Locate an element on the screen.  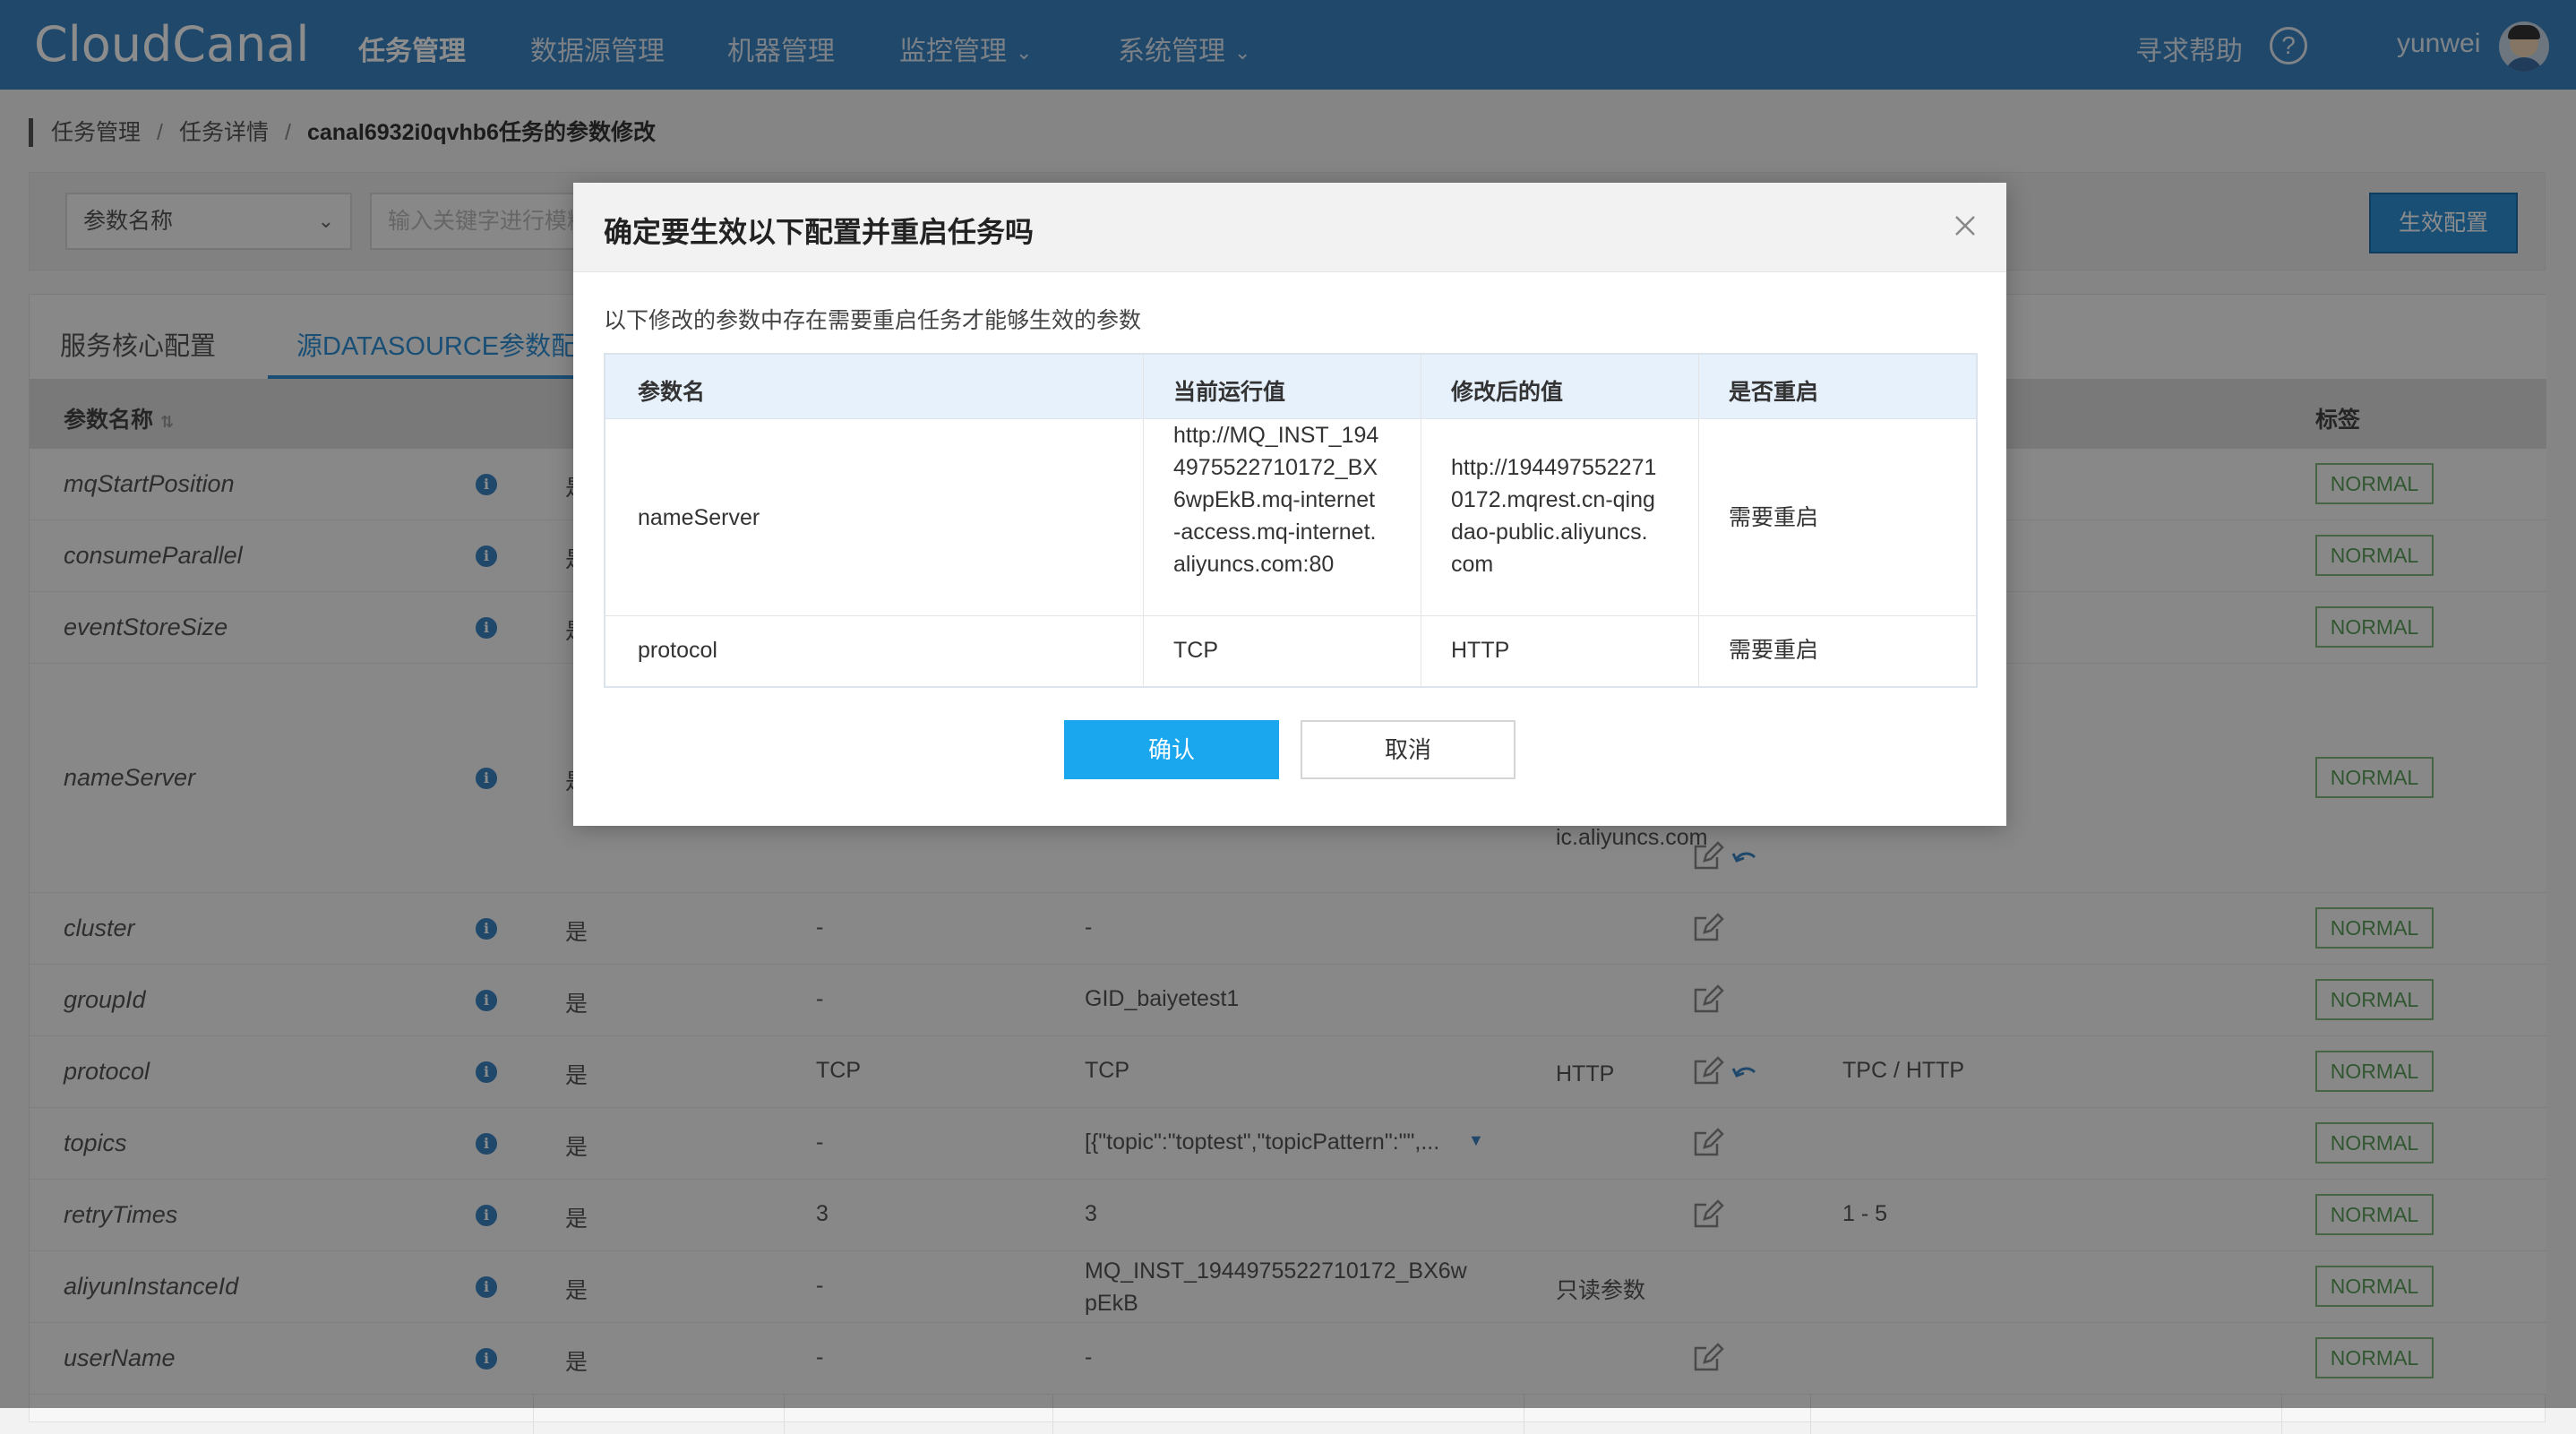
col-param: 参数名 is located at coordinates (672, 392).